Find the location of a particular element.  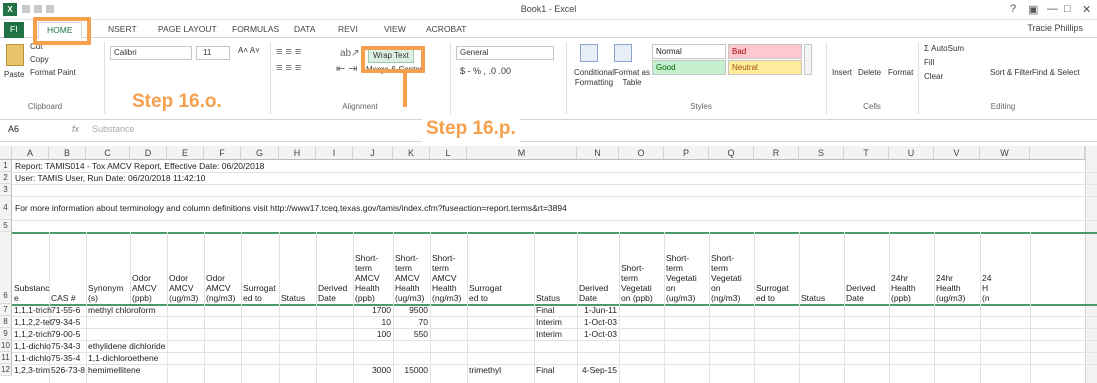

find-select-button: Find & Select is located at coordinates (1056, 72).